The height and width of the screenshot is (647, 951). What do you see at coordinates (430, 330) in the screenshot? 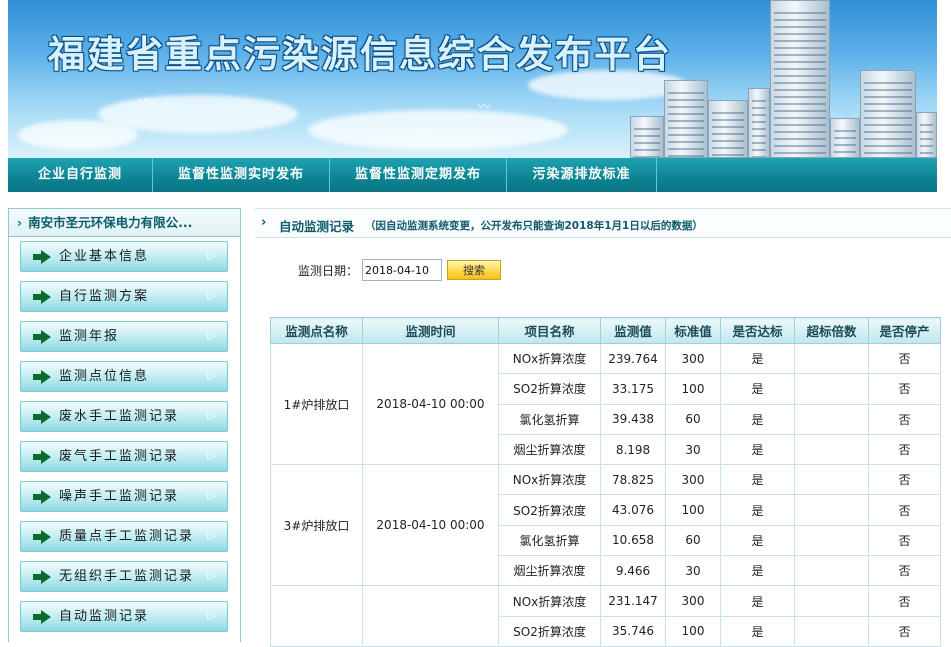
I see `column-header: 监测时间` at bounding box center [430, 330].